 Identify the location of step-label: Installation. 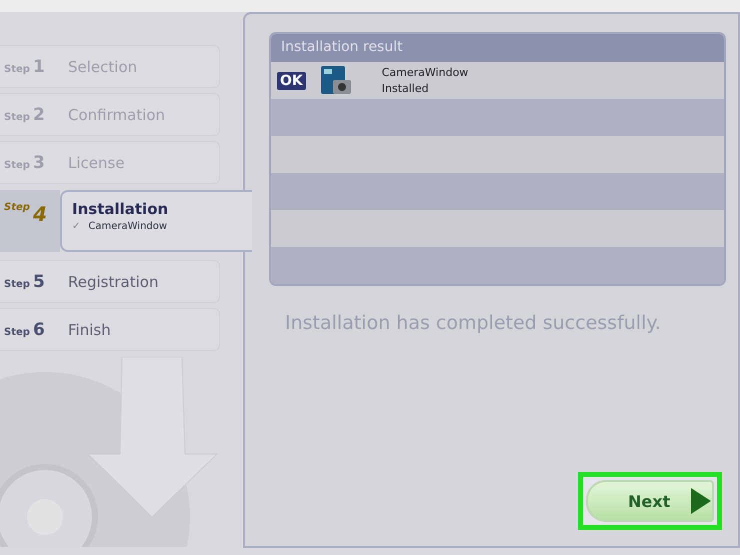
(121, 209).